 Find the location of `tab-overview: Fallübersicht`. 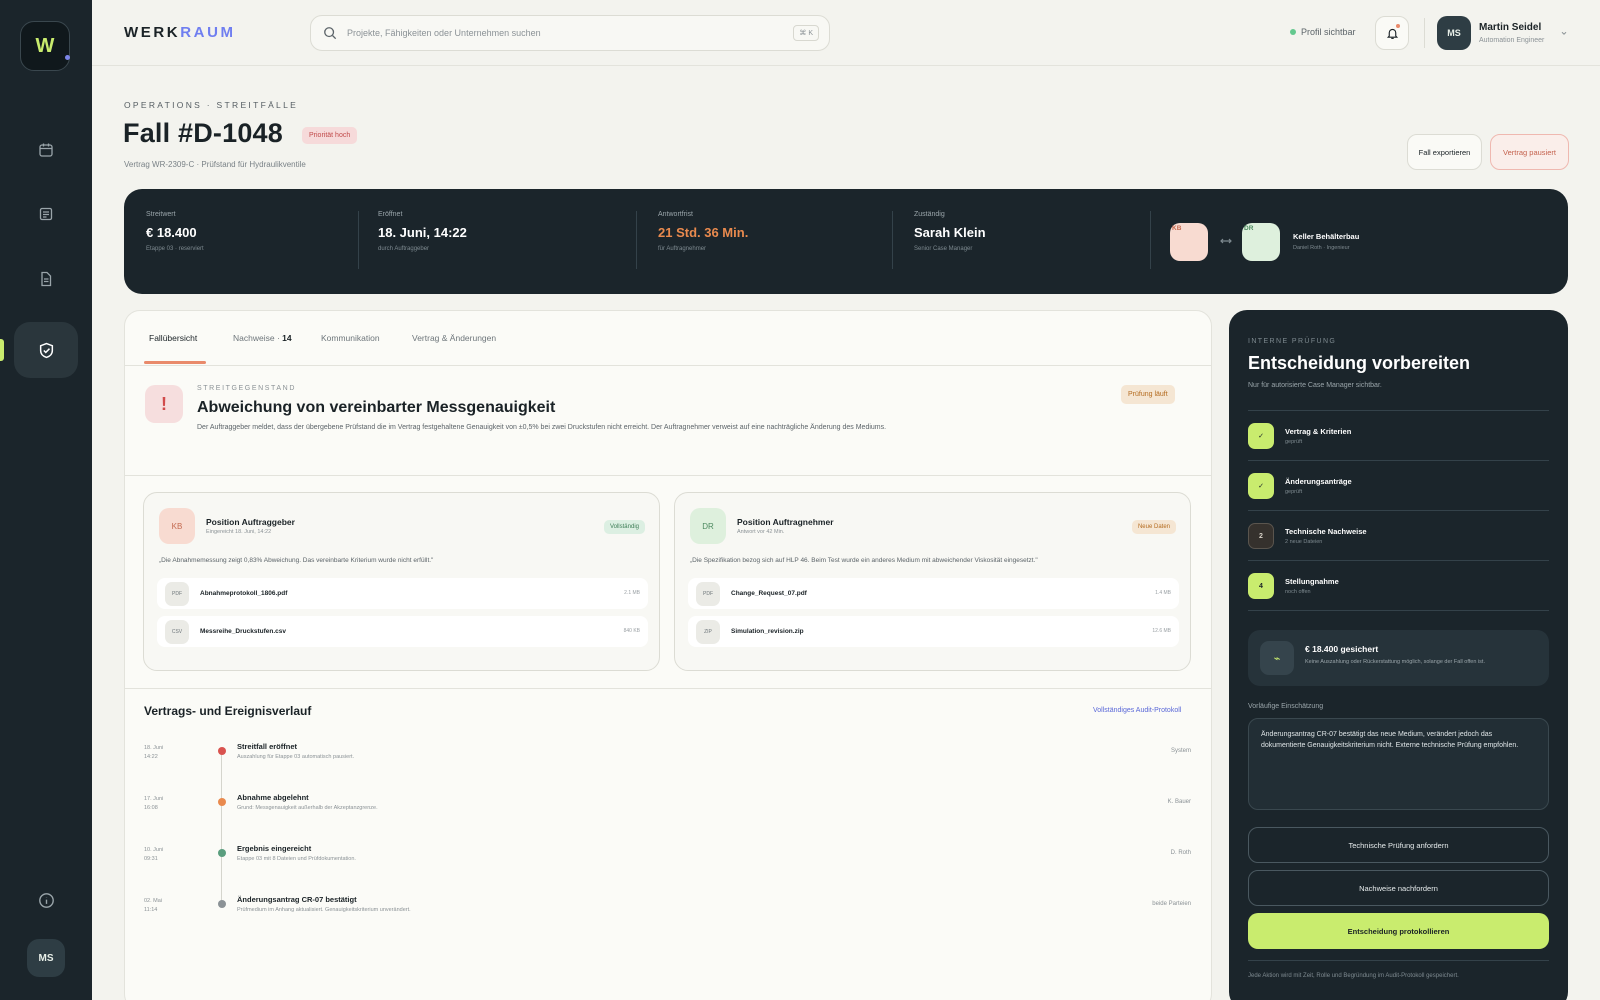

tab-overview: Fallübersicht is located at coordinates (173, 338).